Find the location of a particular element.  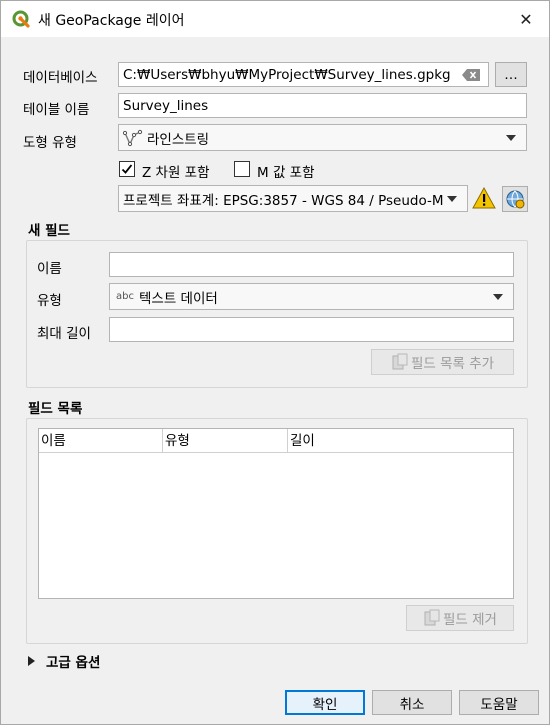

qgis-logo-icon is located at coordinates (21, 19).